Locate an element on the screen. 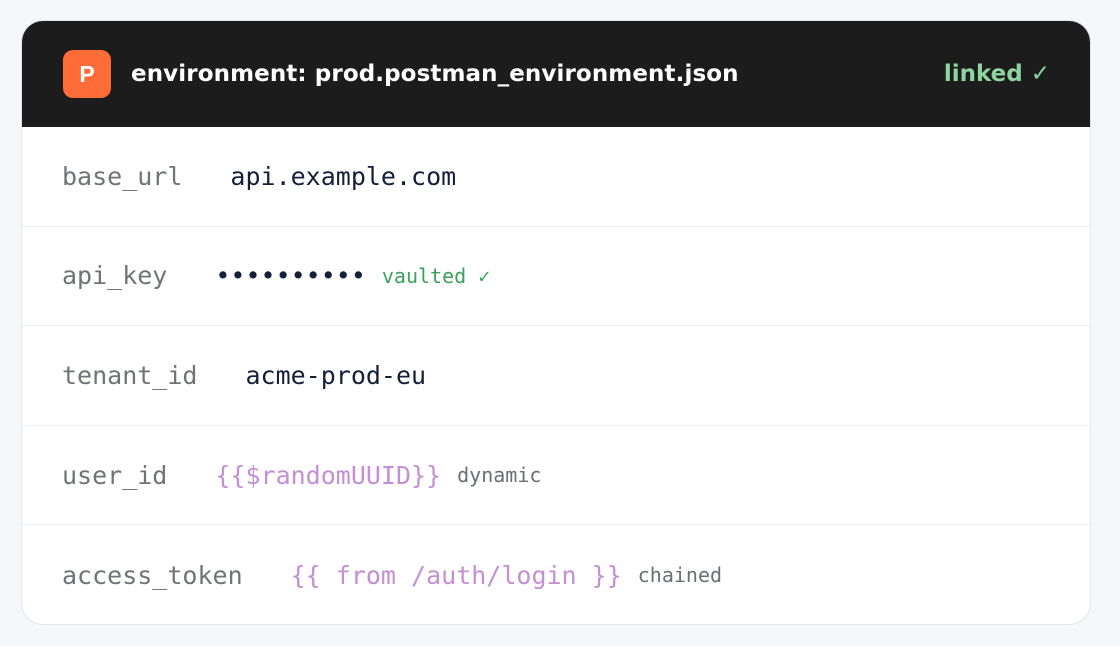 The height and width of the screenshot is (646, 1120). template-value: {{$randomUUID}} is located at coordinates (328, 475).